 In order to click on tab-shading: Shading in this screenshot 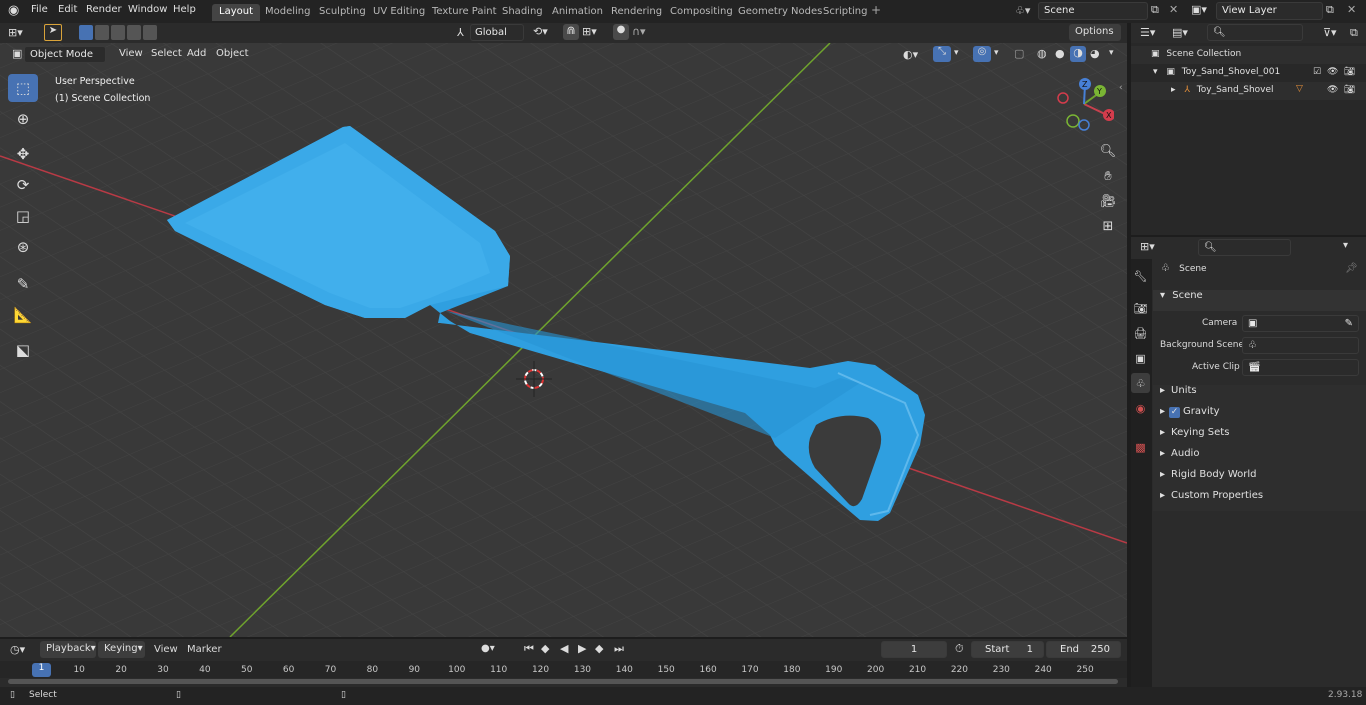, I will do `click(522, 12)`.